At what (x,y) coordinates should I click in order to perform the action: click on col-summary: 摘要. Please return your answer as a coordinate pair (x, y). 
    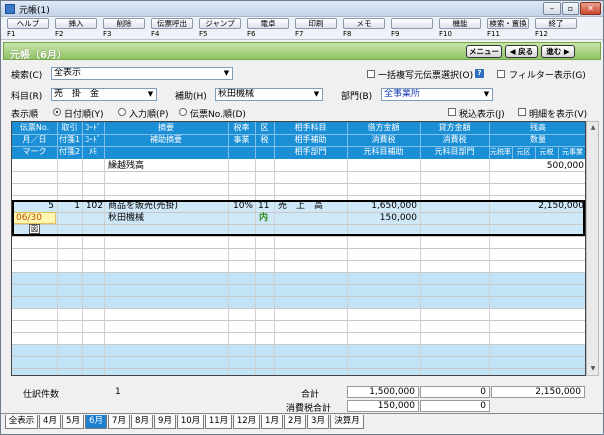
    Looking at the image, I should click on (166, 127).